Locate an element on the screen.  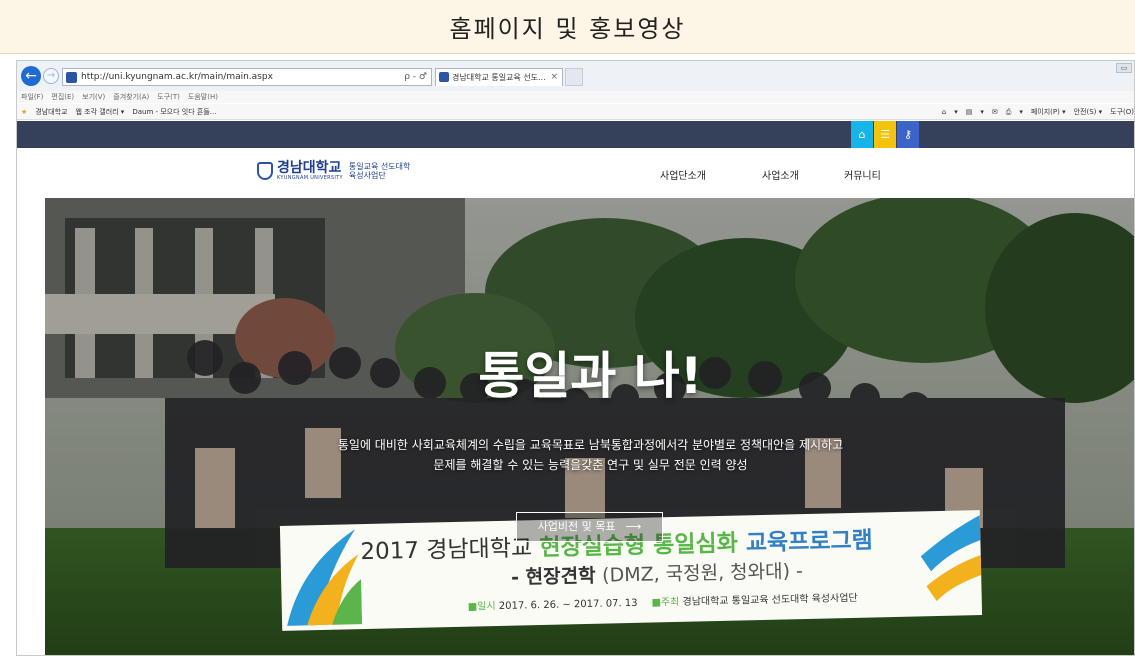
vision-goals-button: 사업비전 및 목표 ⟶ is located at coordinates (589, 527).